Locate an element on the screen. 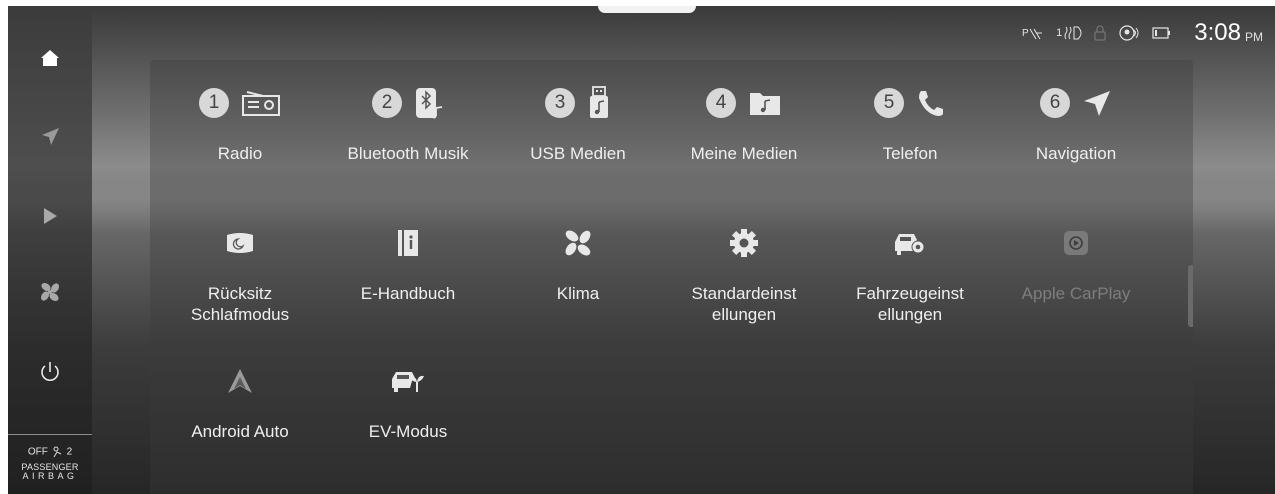  passenger-airbag-indicator: OFF 2 PASSENGER AIRBAG is located at coordinates (50, 466).